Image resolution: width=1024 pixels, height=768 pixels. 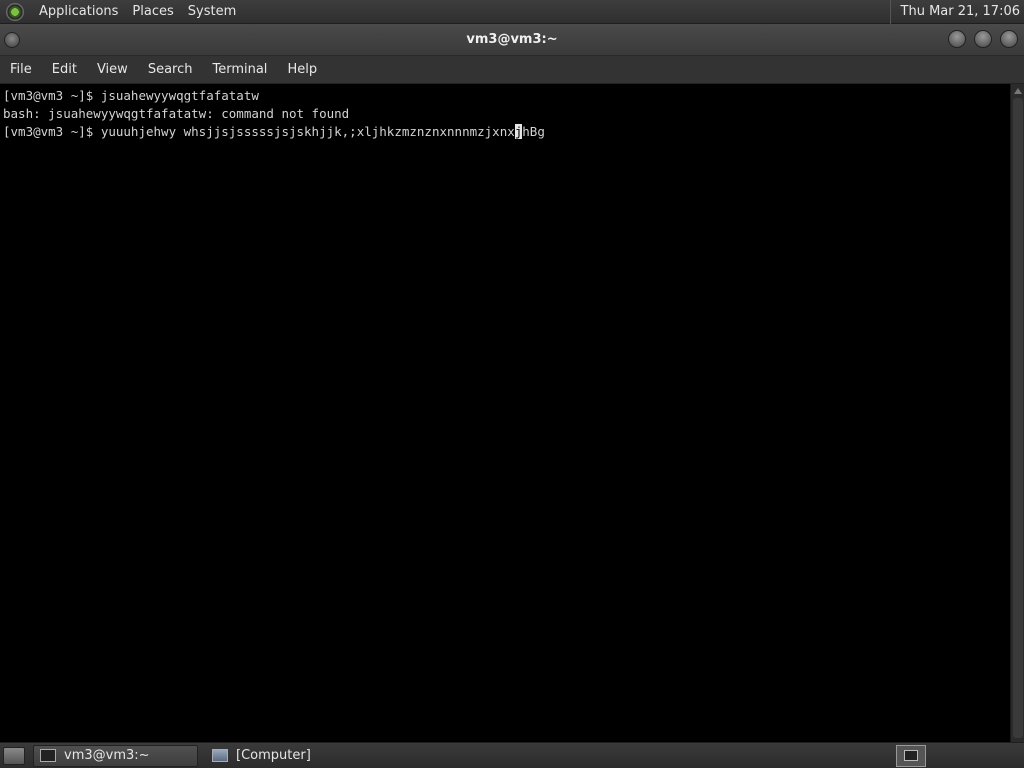 I want to click on menu-file: File, so click(x=21, y=69).